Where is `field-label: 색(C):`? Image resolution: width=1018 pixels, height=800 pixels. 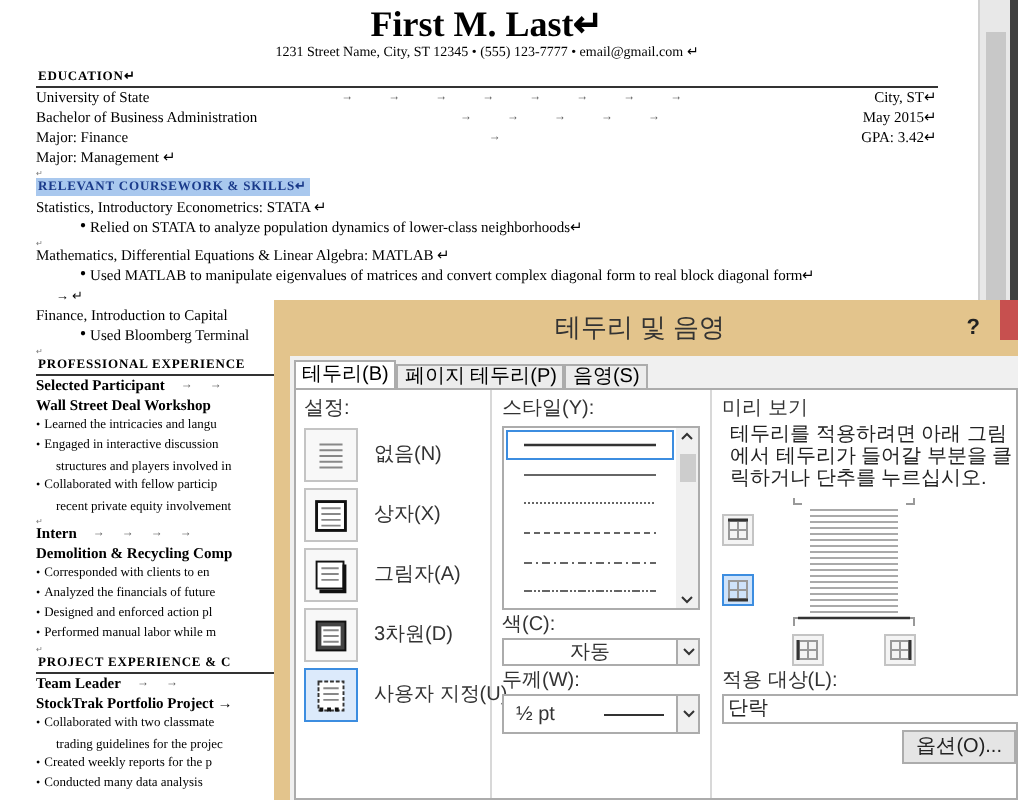
field-label: 색(C): is located at coordinates (530, 626).